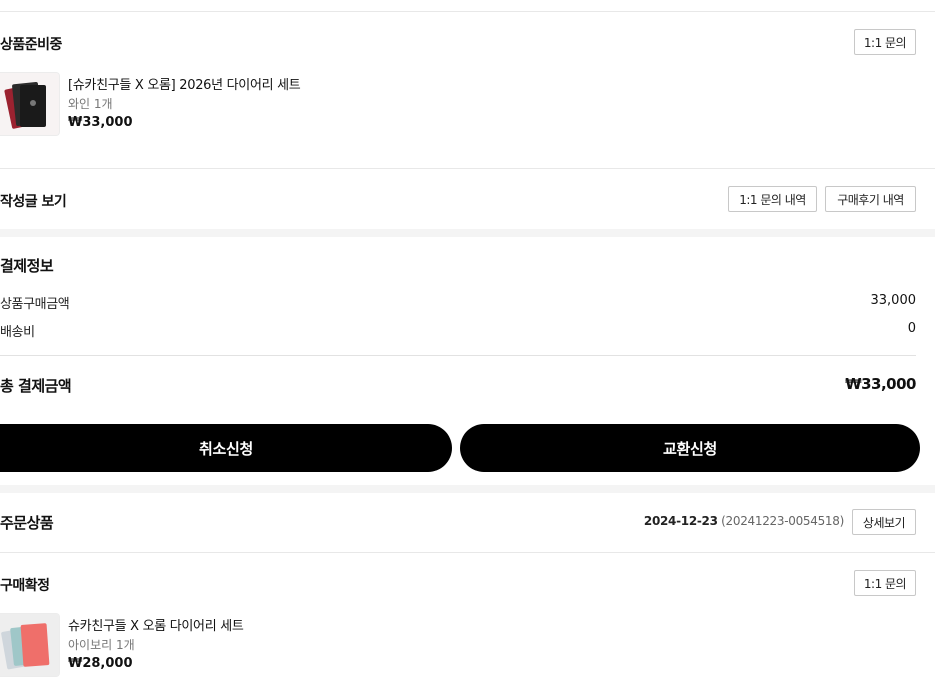 Image resolution: width=935 pixels, height=681 pixels. Describe the element at coordinates (27, 523) in the screenshot. I see `order-section-title: 주문상품` at that location.